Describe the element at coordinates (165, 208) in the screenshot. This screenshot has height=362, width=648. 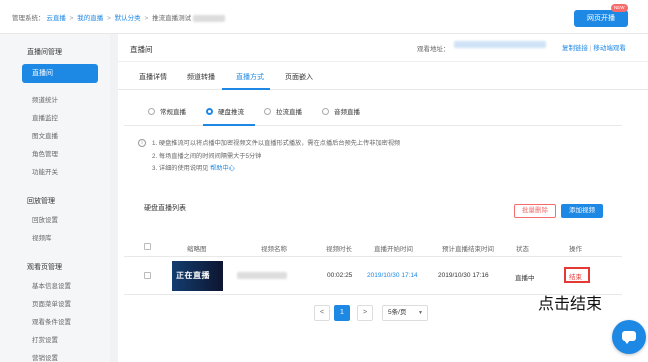
I see `disk-live-list-title: 硬盘直播列表` at that location.